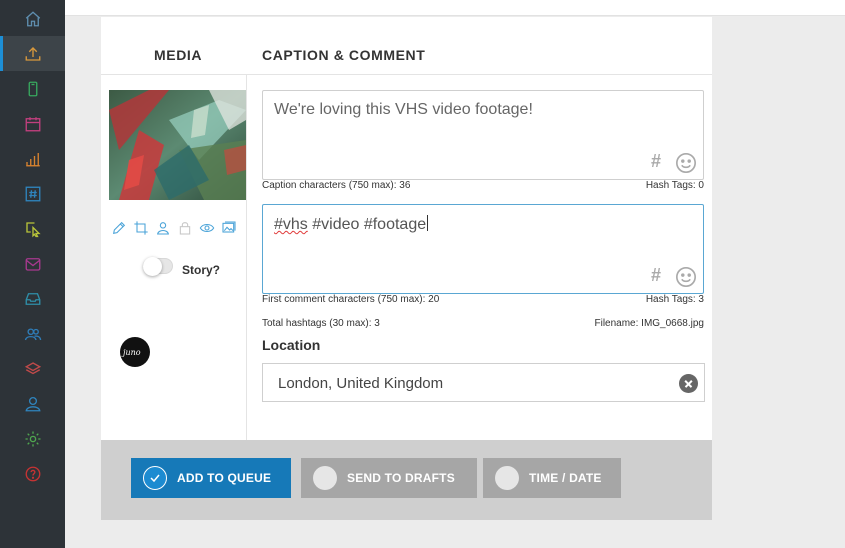 This screenshot has width=845, height=548. I want to click on sidebar-item-layers, so click(32, 368).